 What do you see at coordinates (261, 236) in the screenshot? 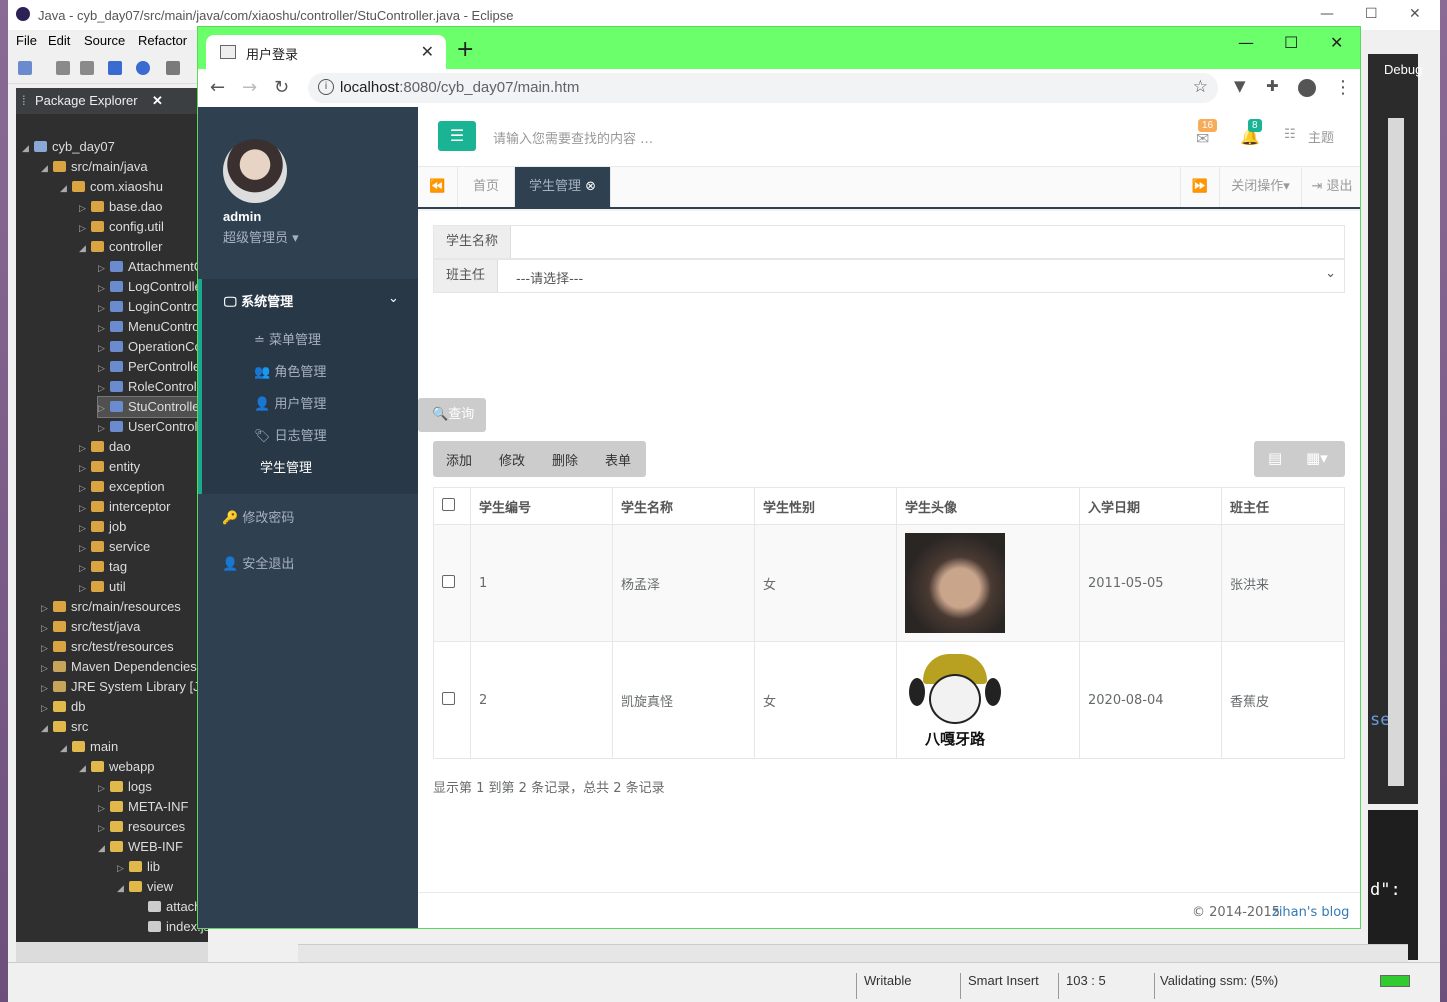
I see `user-role-dropdown: 超级管理员 ▾` at bounding box center [261, 236].